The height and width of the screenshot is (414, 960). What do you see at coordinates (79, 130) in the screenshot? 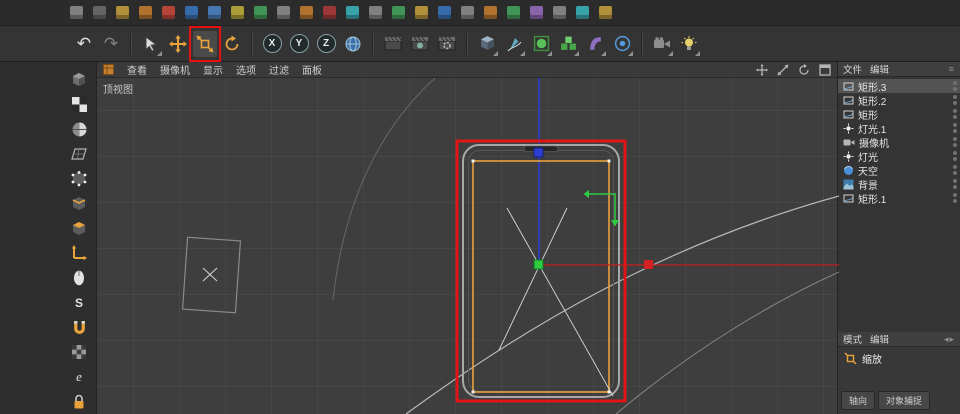
I see `texture-mode-icon` at bounding box center [79, 130].